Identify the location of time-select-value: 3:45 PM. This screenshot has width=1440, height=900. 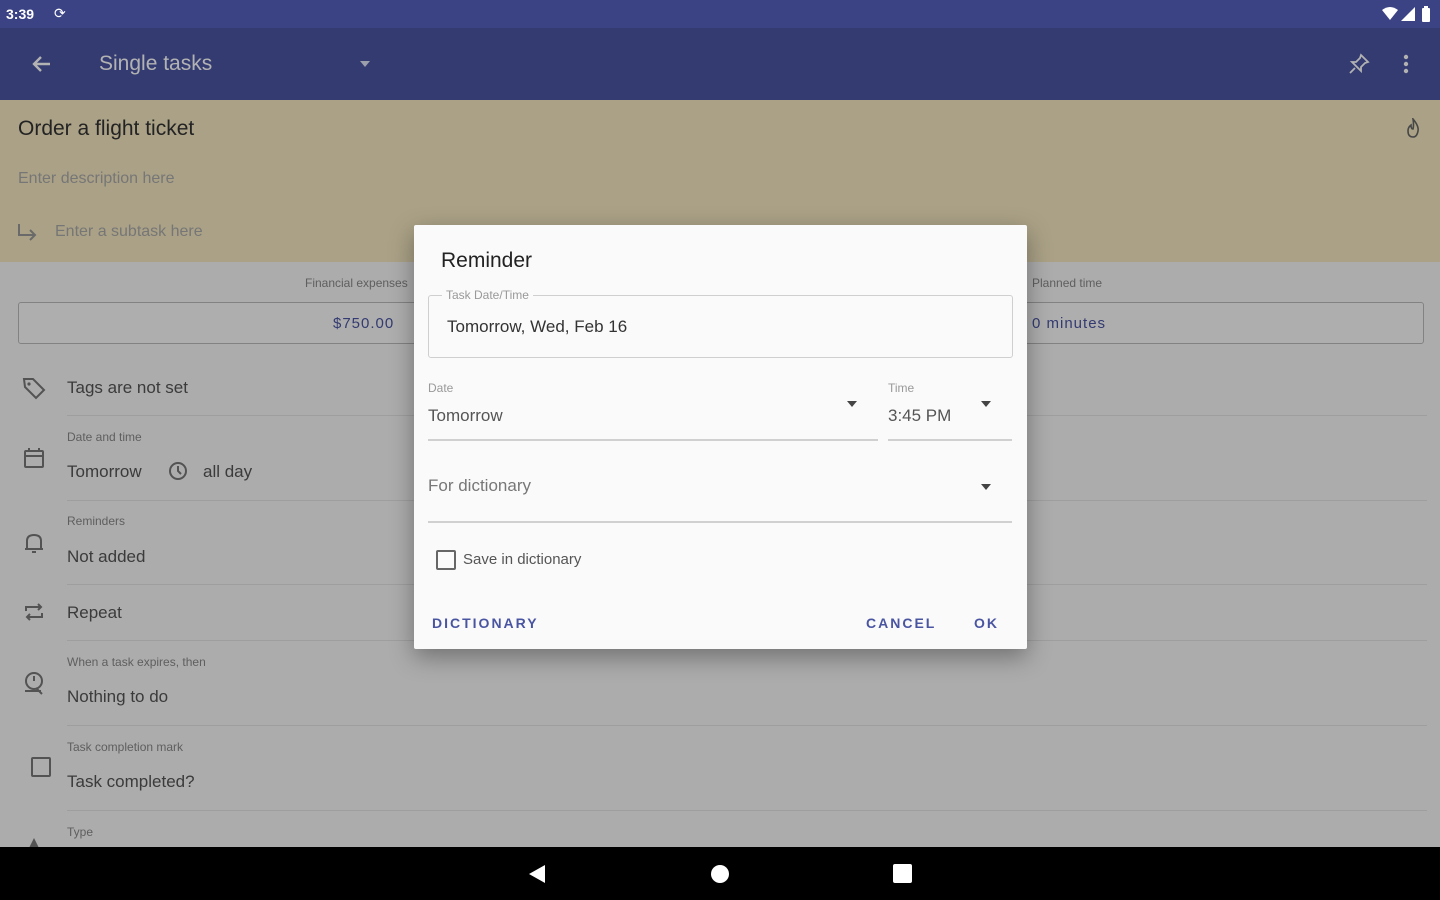
(919, 416).